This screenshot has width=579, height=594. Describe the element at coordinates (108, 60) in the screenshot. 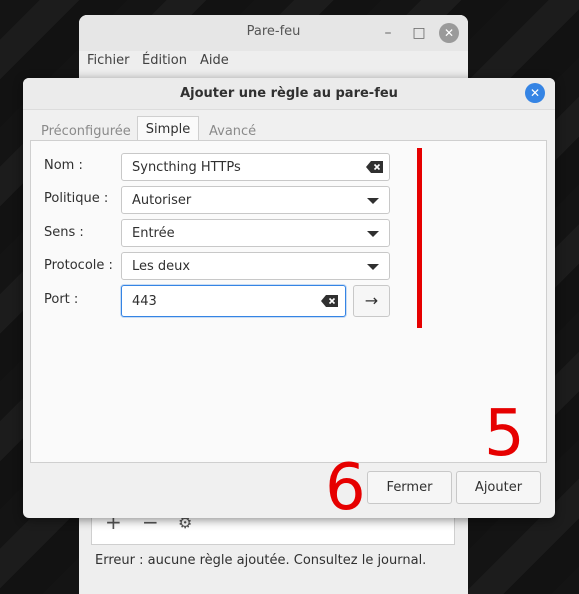

I see `menu-file: Fichier` at that location.